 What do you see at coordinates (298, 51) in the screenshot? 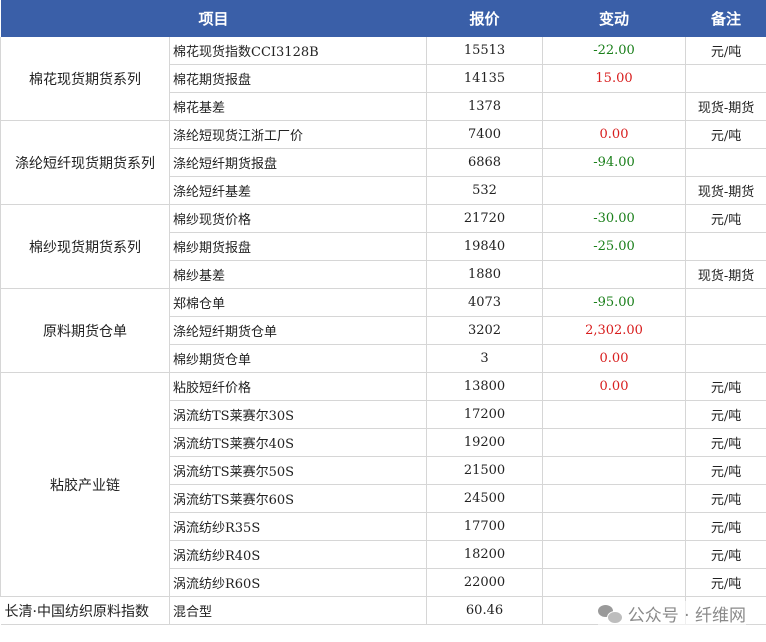
I see `item-cell: 棉花现货指数CCI3128B` at bounding box center [298, 51].